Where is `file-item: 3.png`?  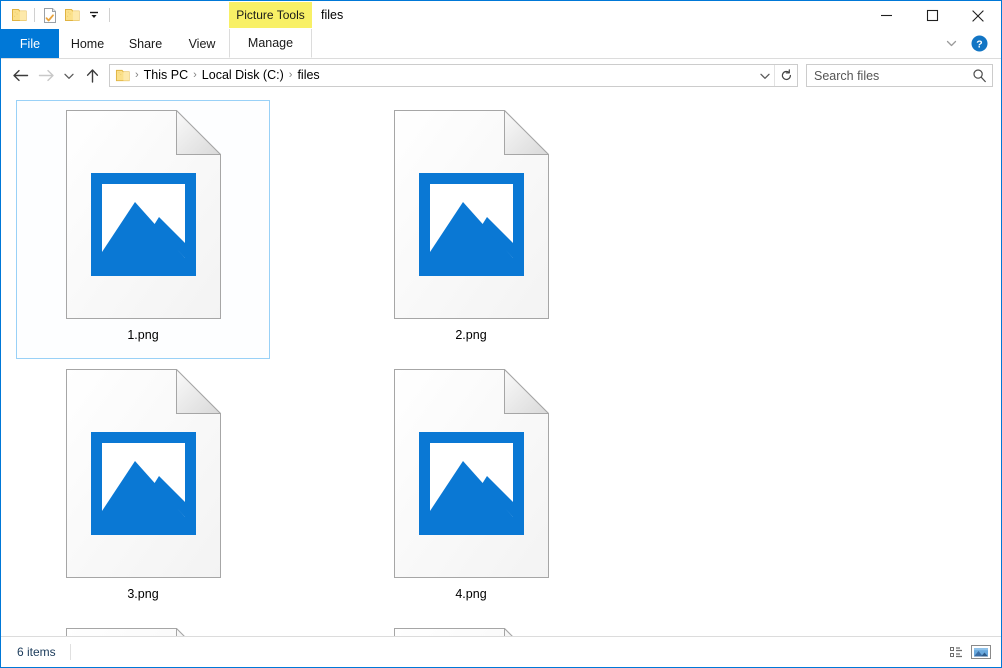 file-item: 3.png is located at coordinates (143, 488).